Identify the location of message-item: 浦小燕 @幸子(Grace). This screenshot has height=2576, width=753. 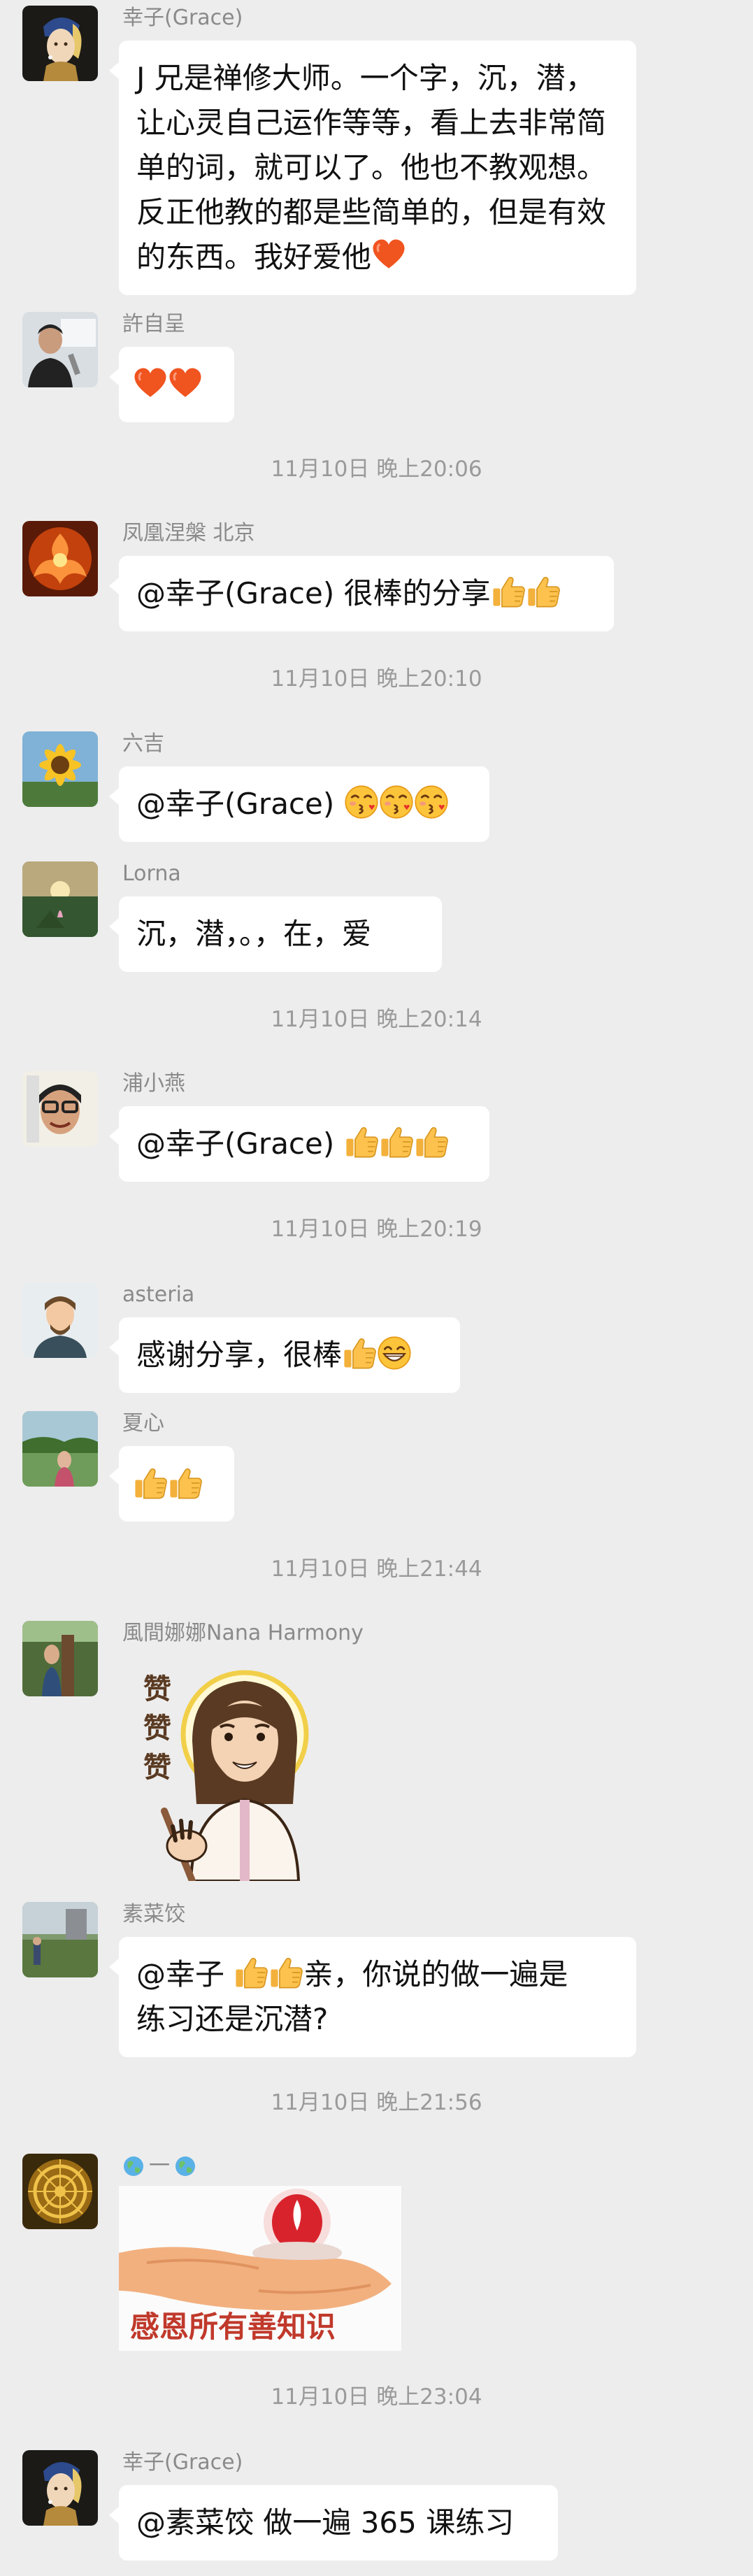
(376, 1127).